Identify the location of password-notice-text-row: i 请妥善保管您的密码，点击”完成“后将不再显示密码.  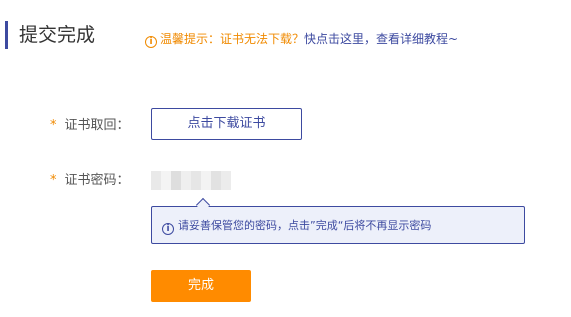
(296, 226).